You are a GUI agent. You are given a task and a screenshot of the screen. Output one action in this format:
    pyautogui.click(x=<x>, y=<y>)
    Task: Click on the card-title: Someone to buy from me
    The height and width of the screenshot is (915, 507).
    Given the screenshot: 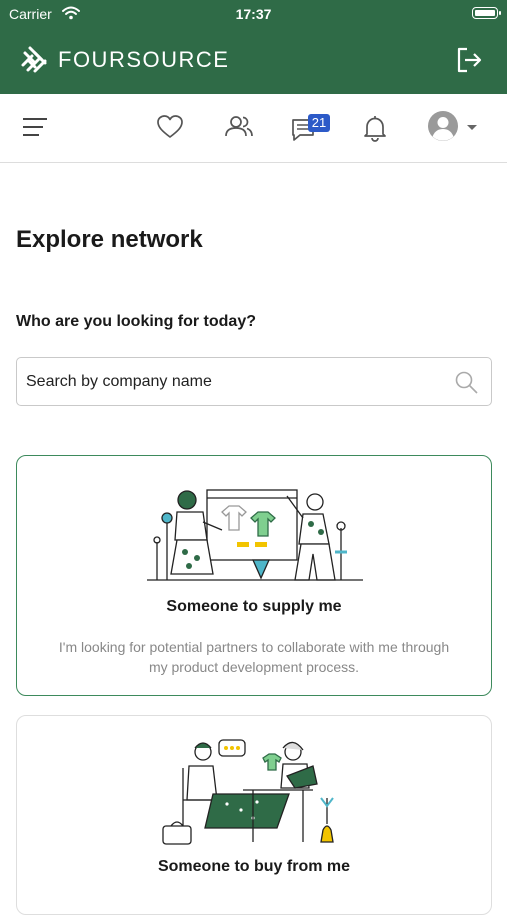 What is the action you would take?
    pyautogui.click(x=254, y=866)
    